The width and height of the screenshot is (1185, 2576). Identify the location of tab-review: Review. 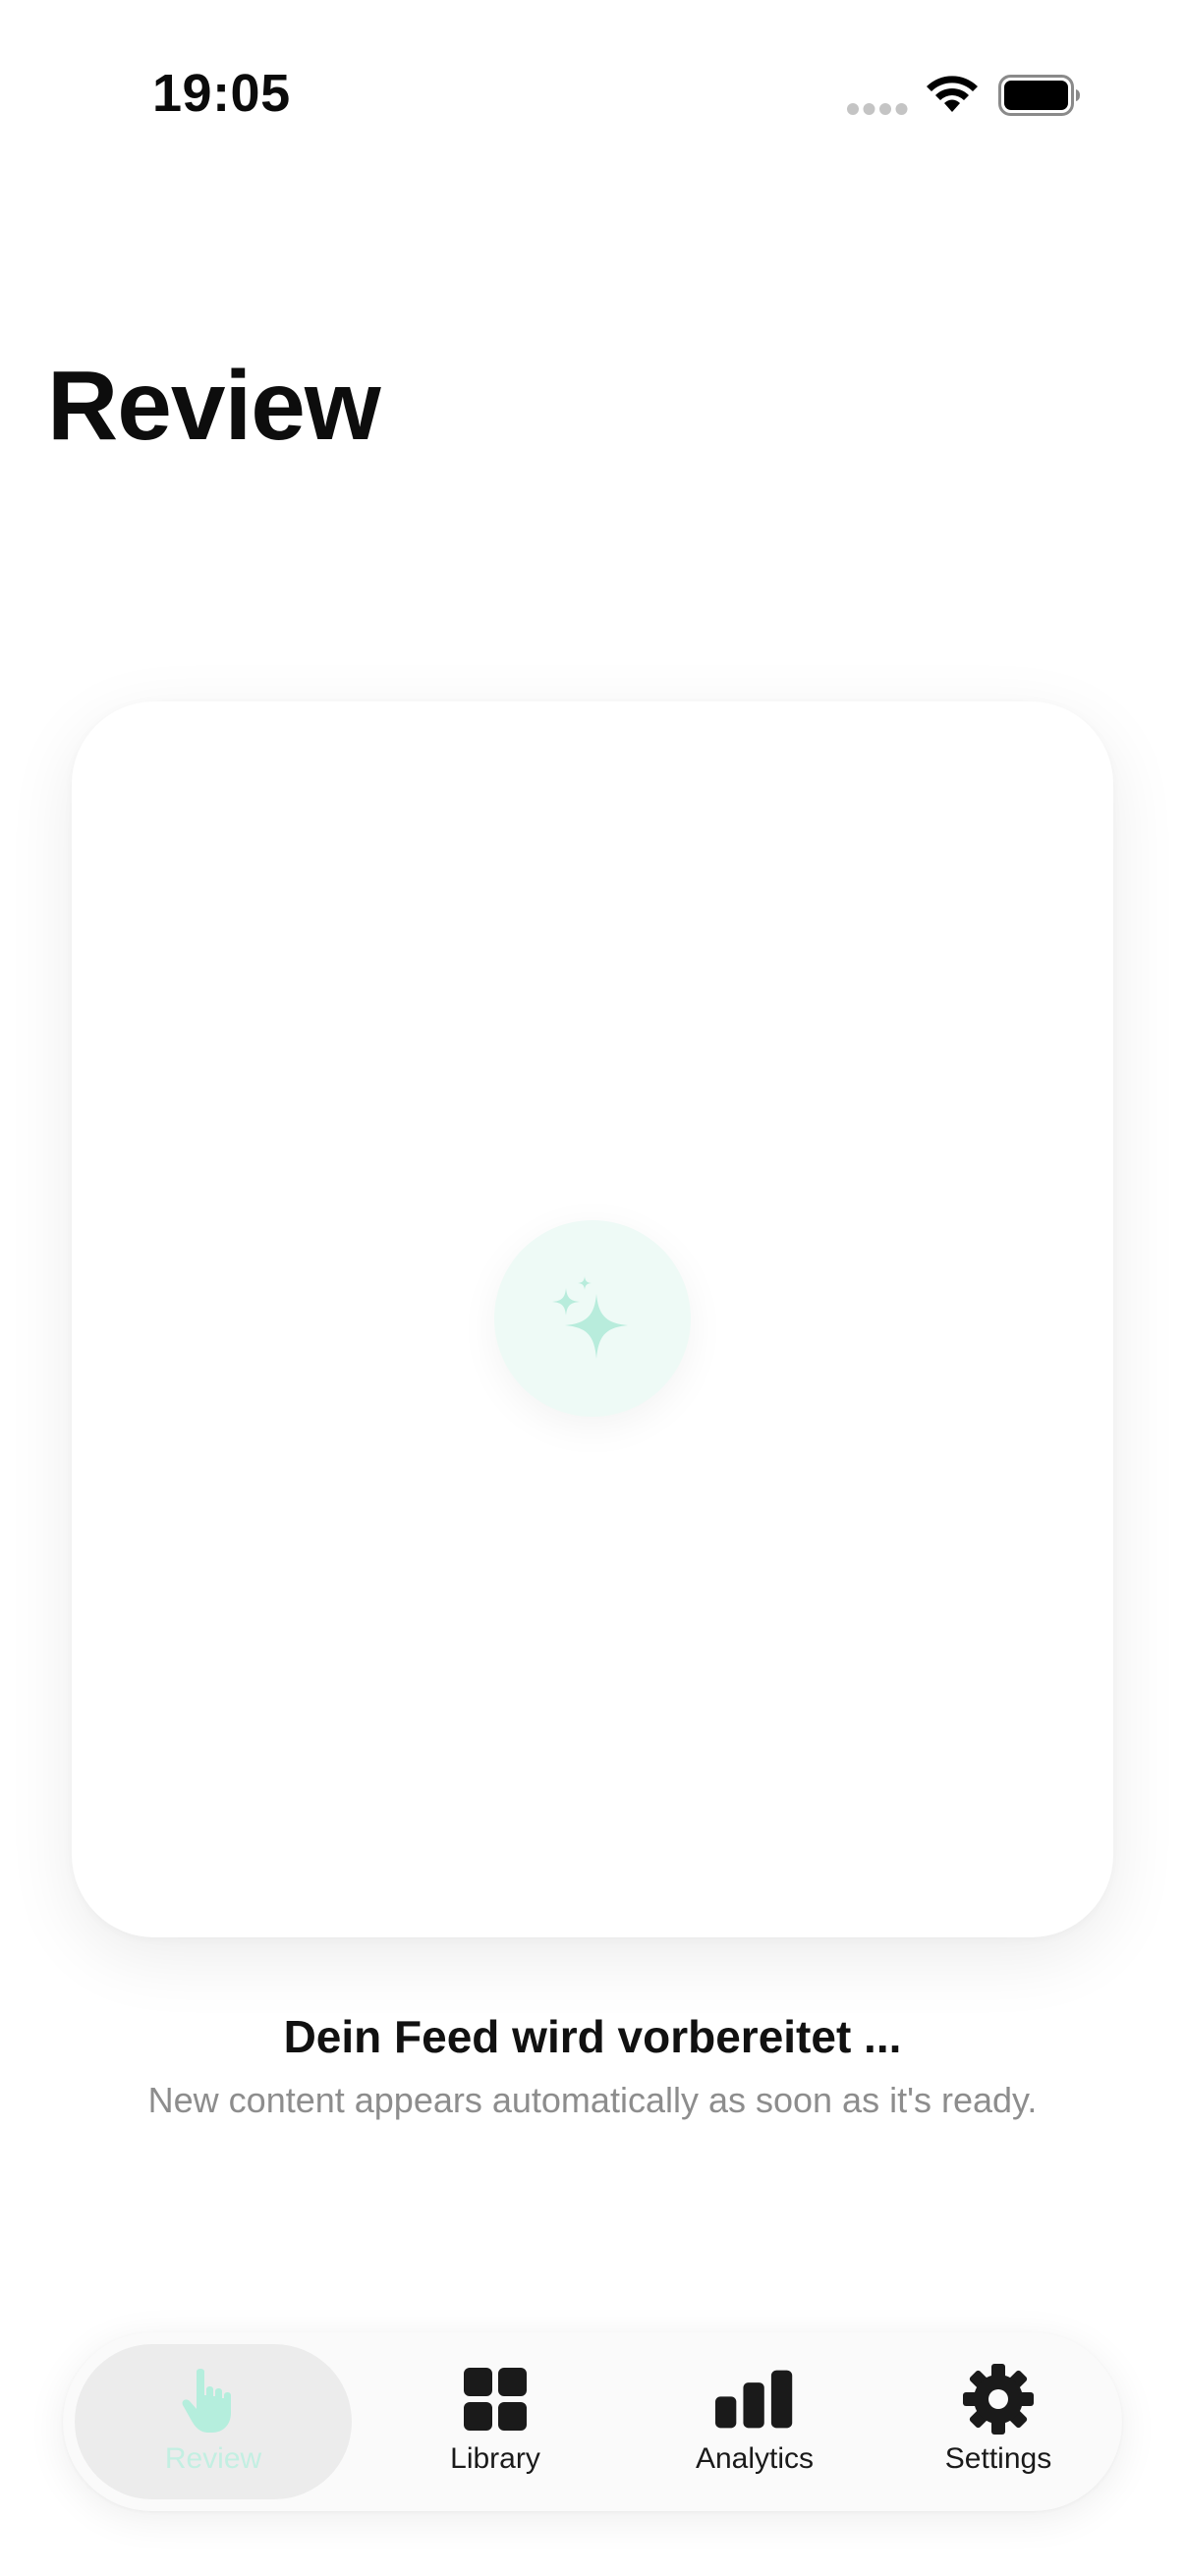
(214, 2421).